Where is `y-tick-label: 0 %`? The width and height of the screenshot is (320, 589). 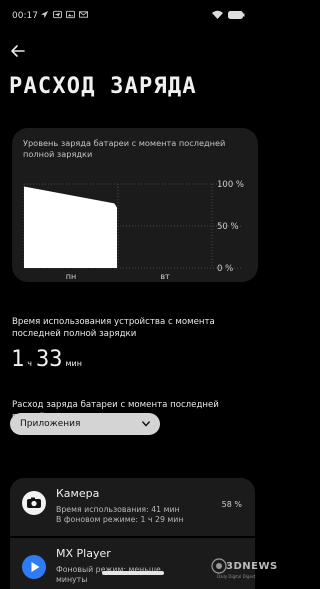
y-tick-label: 0 % is located at coordinates (225, 269).